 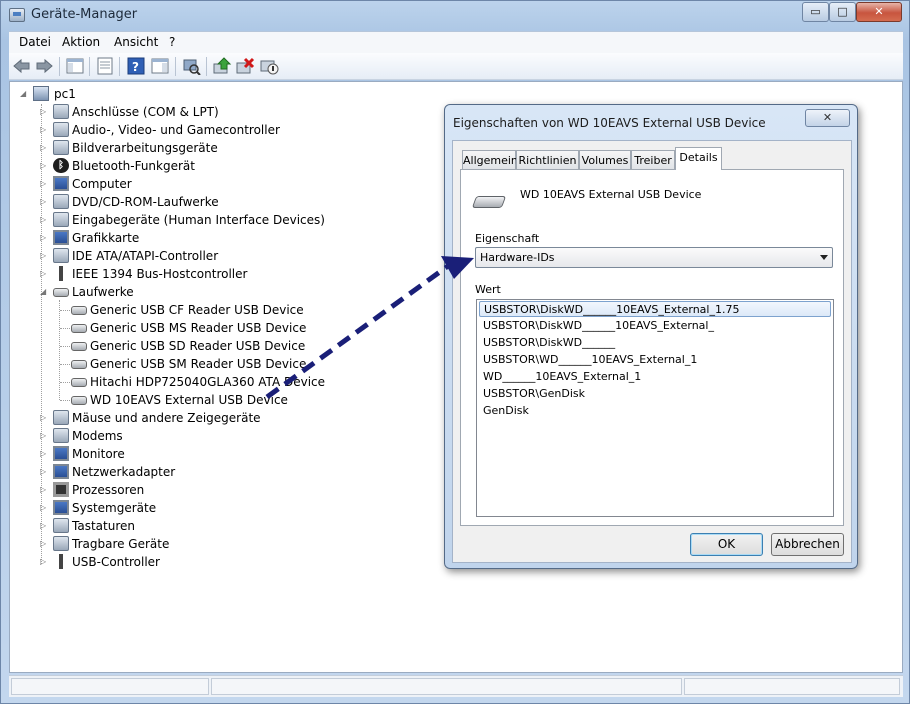 What do you see at coordinates (190, 238) in the screenshot?
I see `tree-category-grafikkarte: ▷ Grafikkarte` at bounding box center [190, 238].